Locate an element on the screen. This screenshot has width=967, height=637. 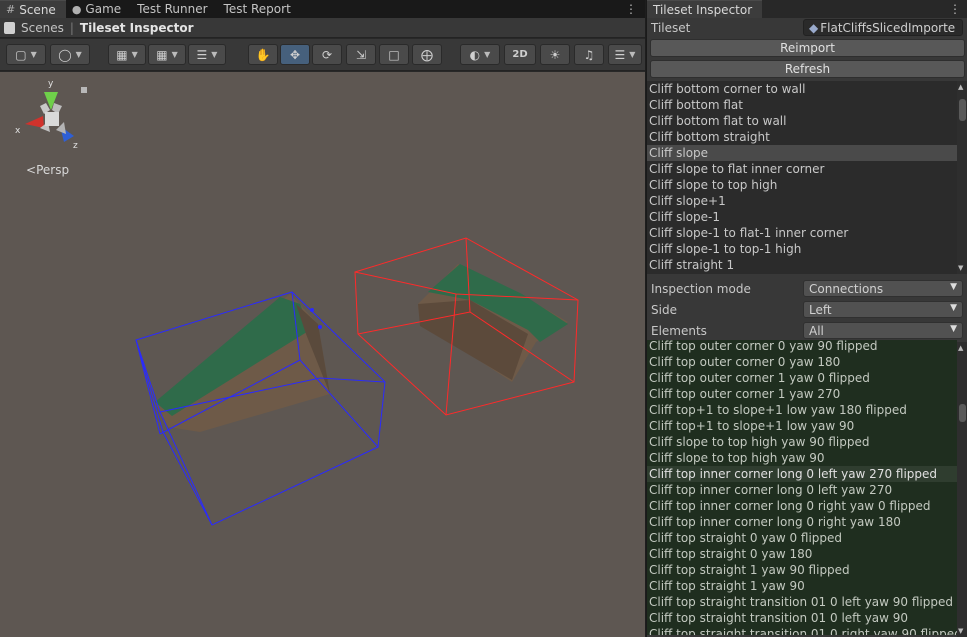
side-value: Left is located at coordinates (820, 309).